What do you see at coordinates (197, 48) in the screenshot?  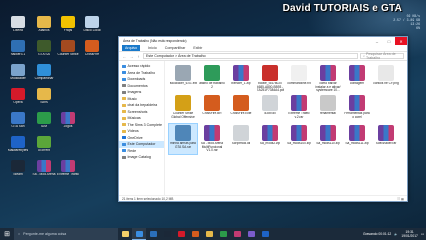 I see `tab-view: Exibir` at bounding box center [197, 48].